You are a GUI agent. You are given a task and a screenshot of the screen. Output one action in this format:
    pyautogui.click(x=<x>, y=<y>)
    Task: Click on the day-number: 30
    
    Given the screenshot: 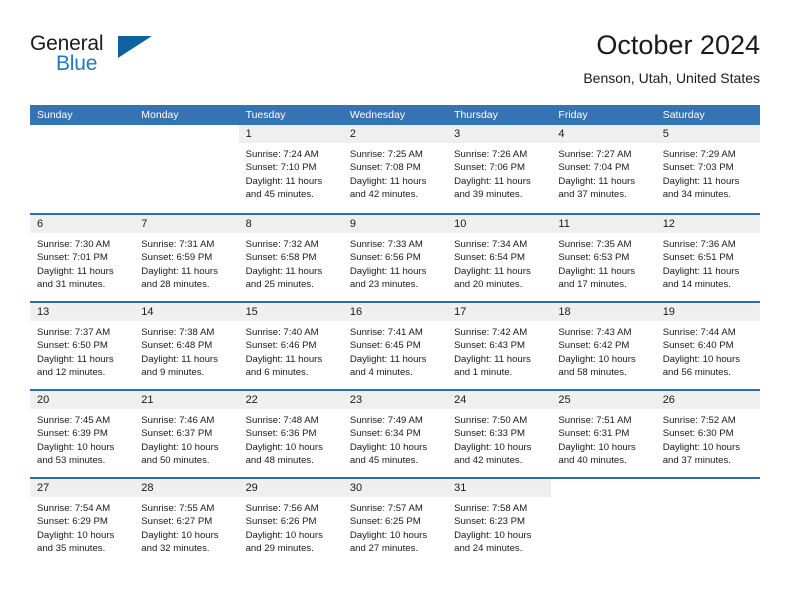 What is the action you would take?
    pyautogui.click(x=395, y=488)
    